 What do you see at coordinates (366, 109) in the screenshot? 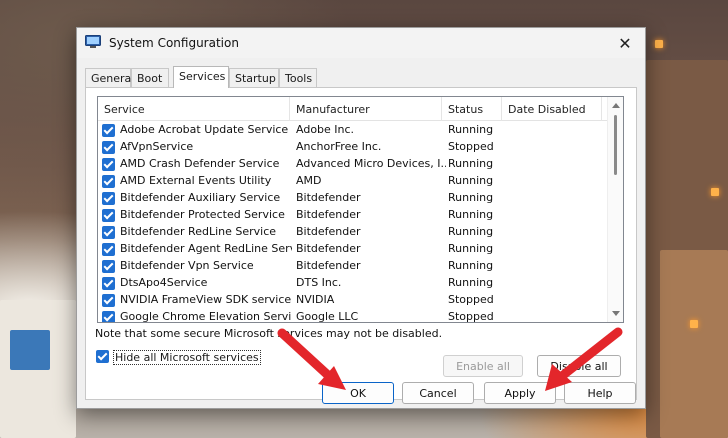
I see `column-header-manufacturer: Manufacturer` at bounding box center [366, 109].